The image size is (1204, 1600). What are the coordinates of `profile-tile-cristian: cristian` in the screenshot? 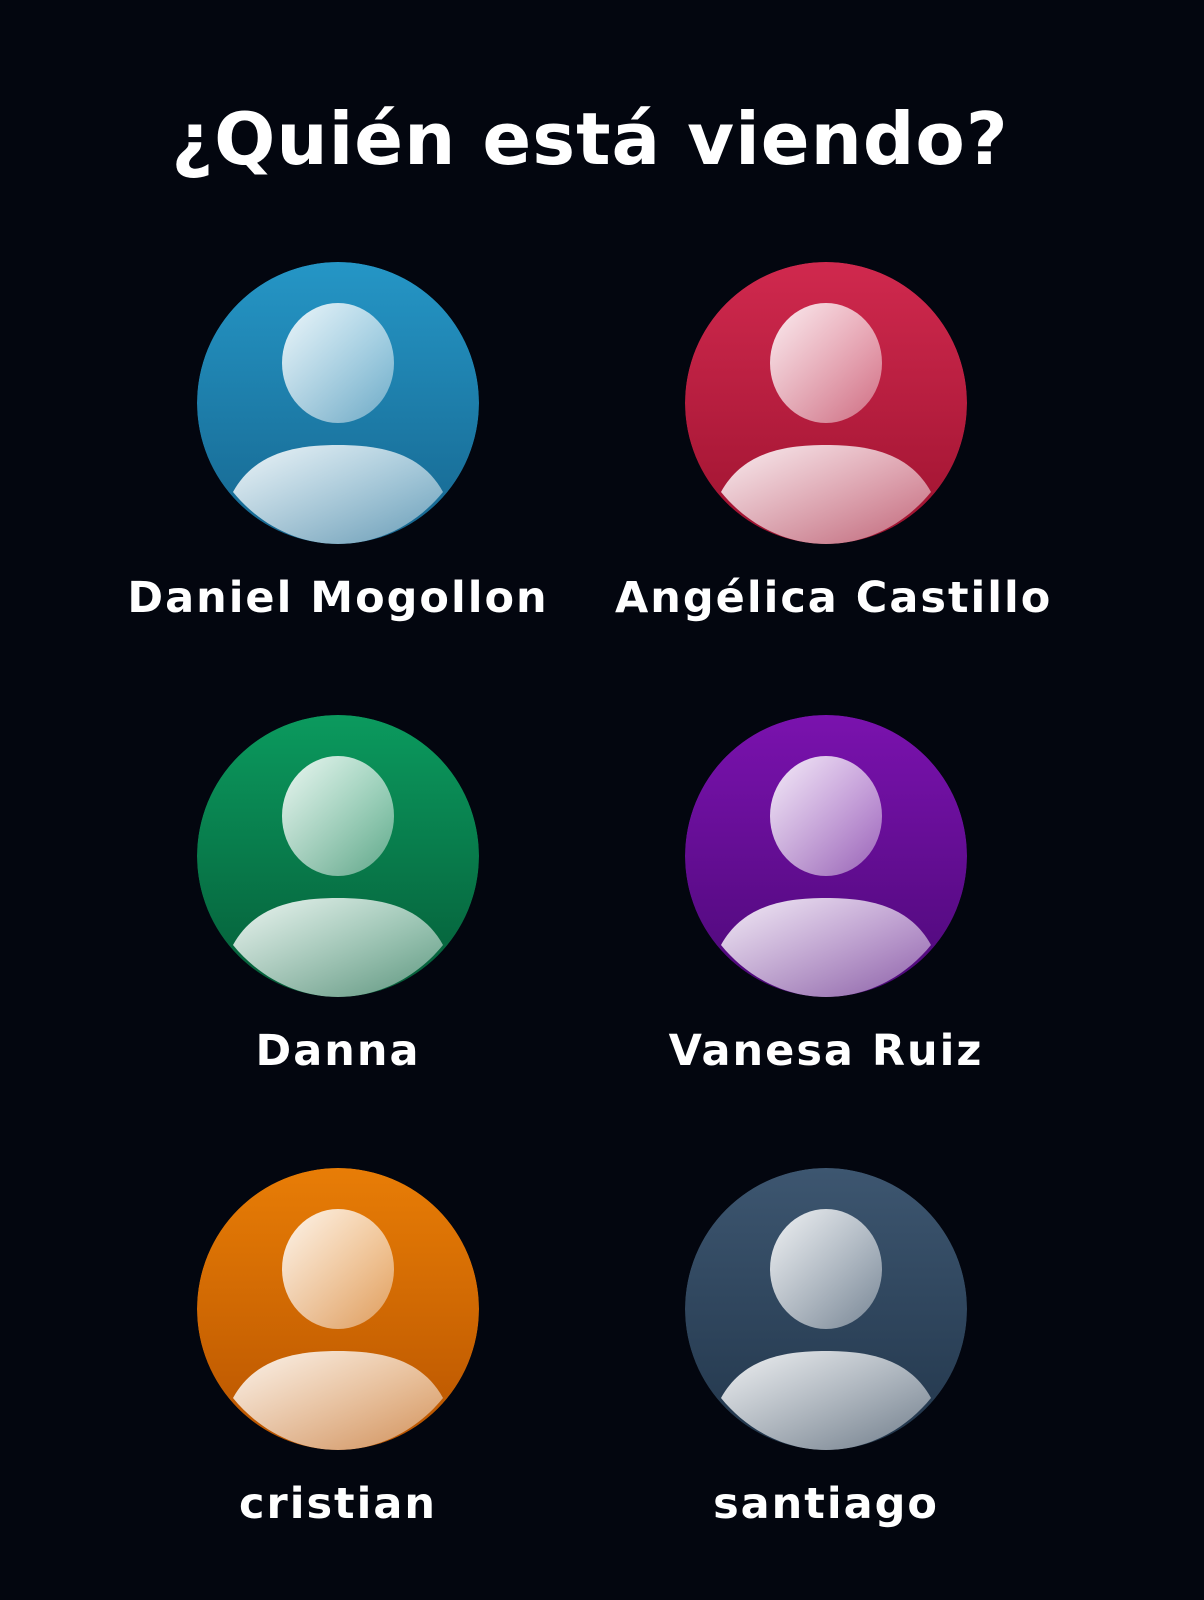 It's located at (337, 1368).